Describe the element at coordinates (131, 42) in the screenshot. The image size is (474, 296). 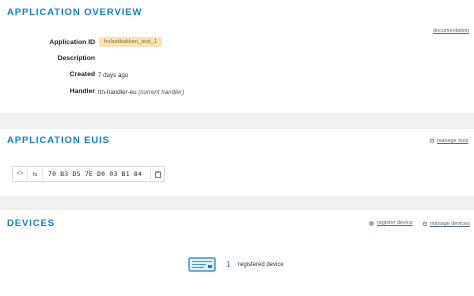
I see `app-id-badge: holsetbakken_test_1` at that location.